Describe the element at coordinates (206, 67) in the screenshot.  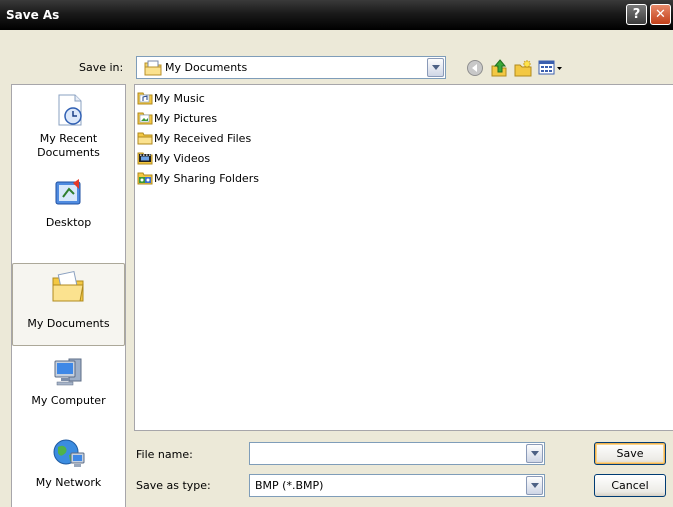
I see `save-in-value: My Documents` at that location.